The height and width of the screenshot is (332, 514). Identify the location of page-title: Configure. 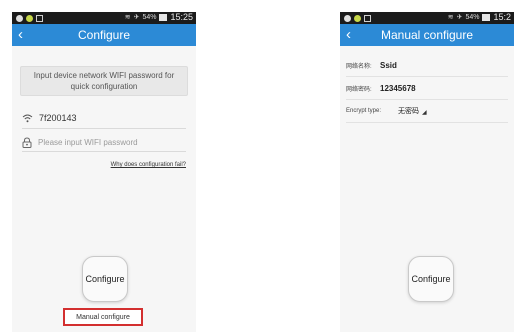
(104, 35).